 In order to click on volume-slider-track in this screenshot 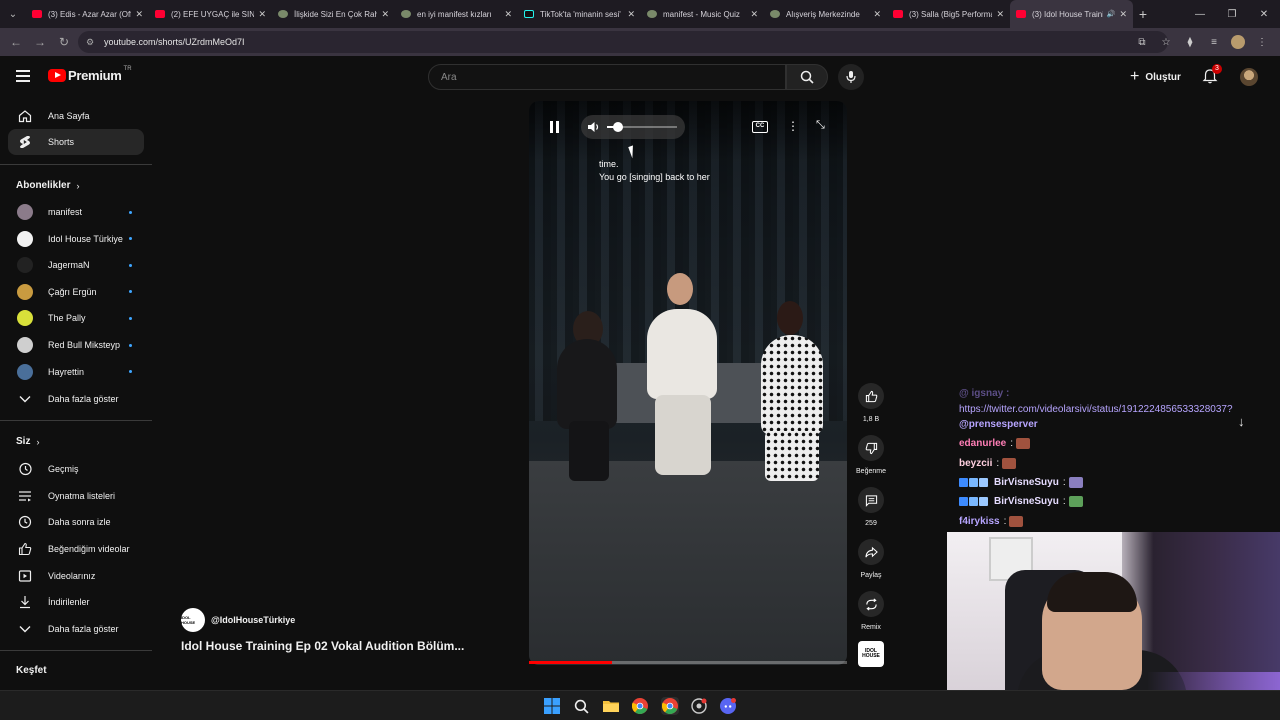, I will do `click(642, 127)`.